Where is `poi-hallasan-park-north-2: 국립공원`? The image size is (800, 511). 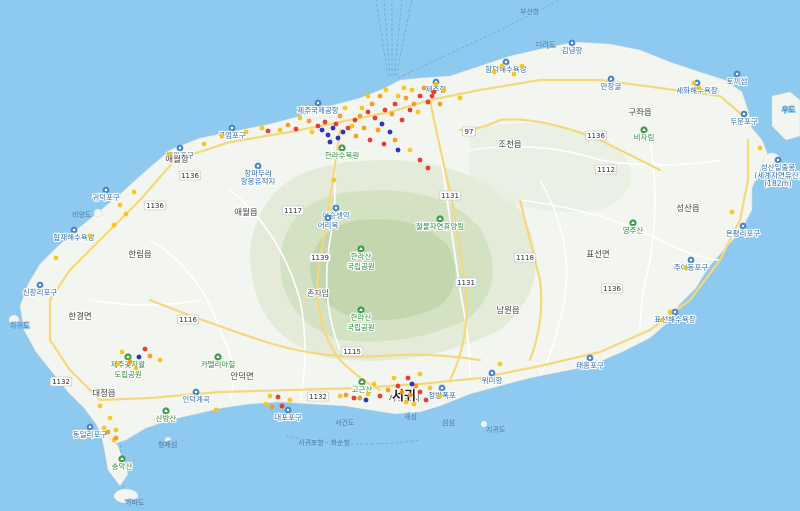 poi-hallasan-park-north-2: 국립공원 is located at coordinates (361, 266).